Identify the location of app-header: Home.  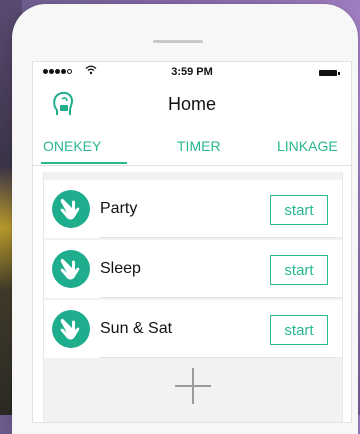
(192, 104).